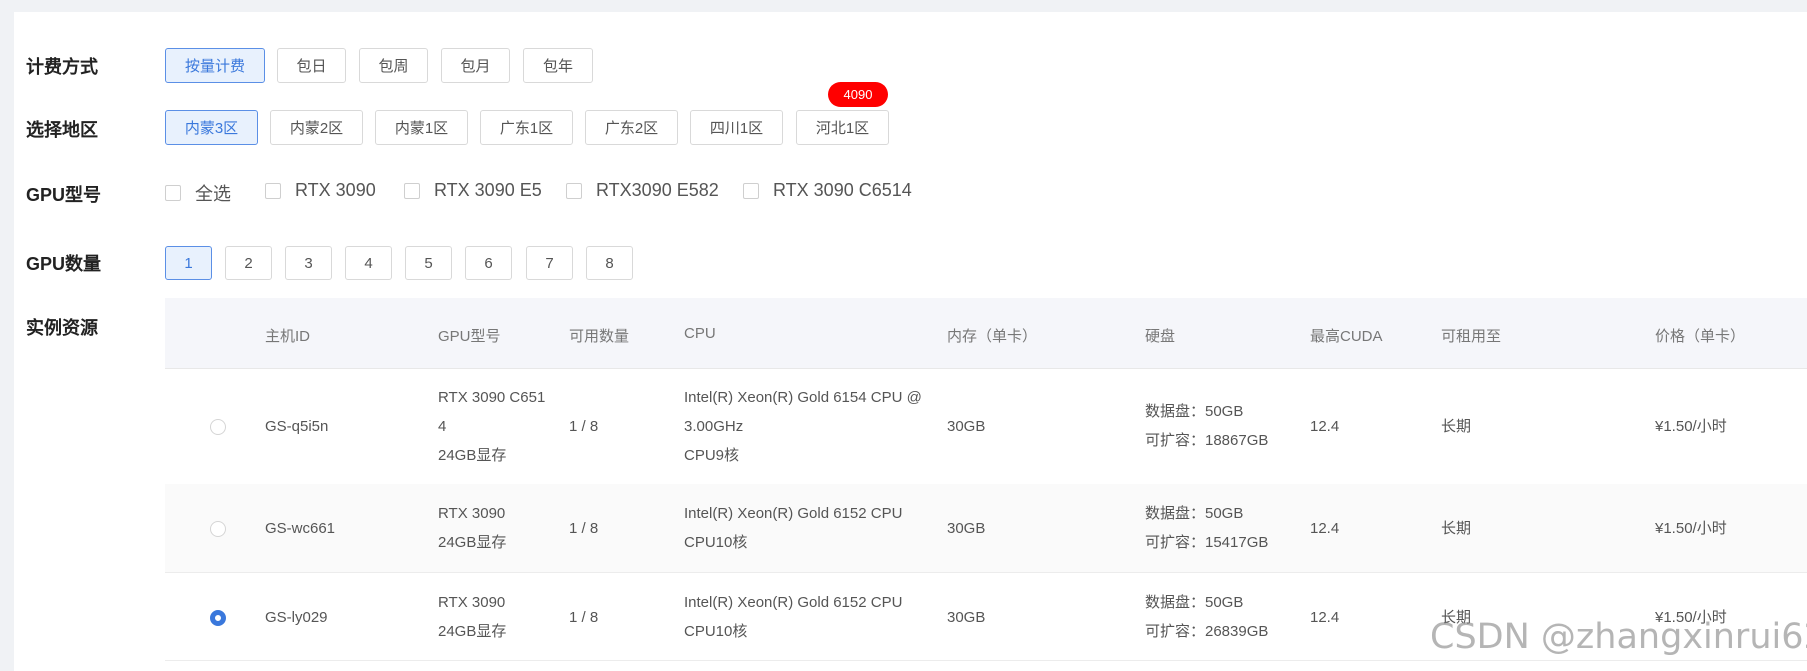 The height and width of the screenshot is (671, 1807). I want to click on cell-line: 可扩容：18867GB, so click(1207, 440).